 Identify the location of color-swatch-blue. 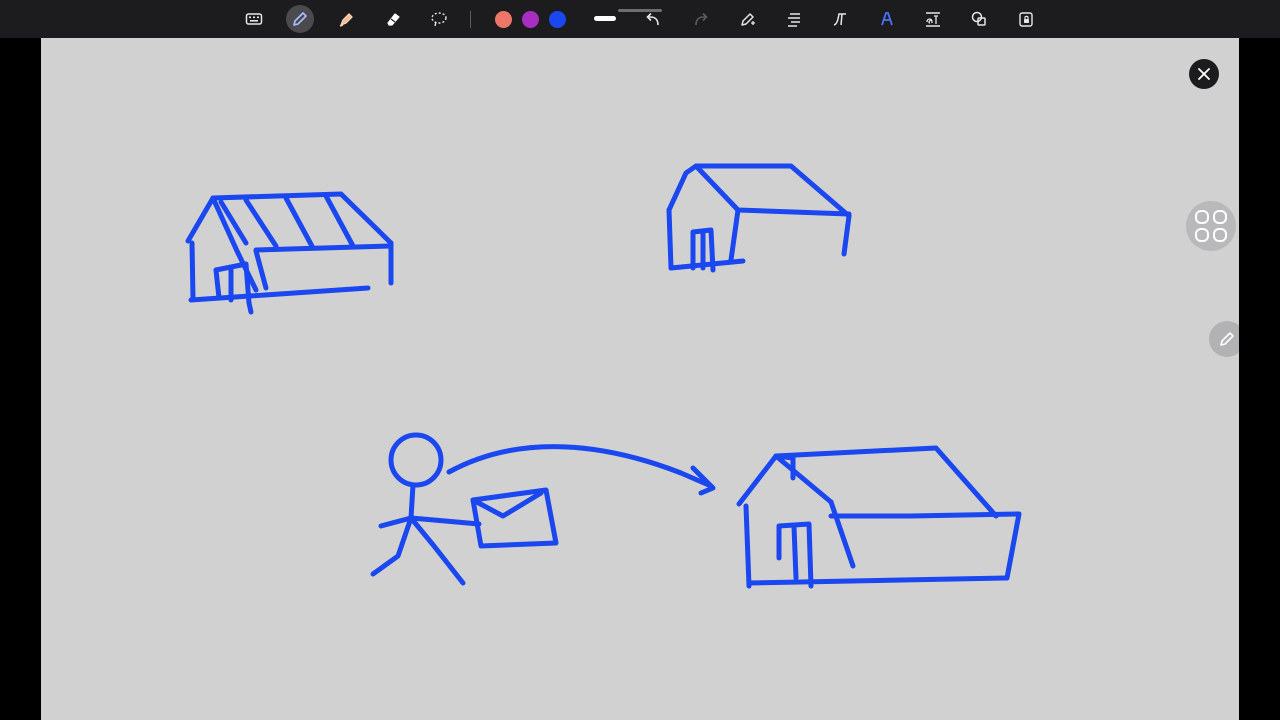
(557, 19).